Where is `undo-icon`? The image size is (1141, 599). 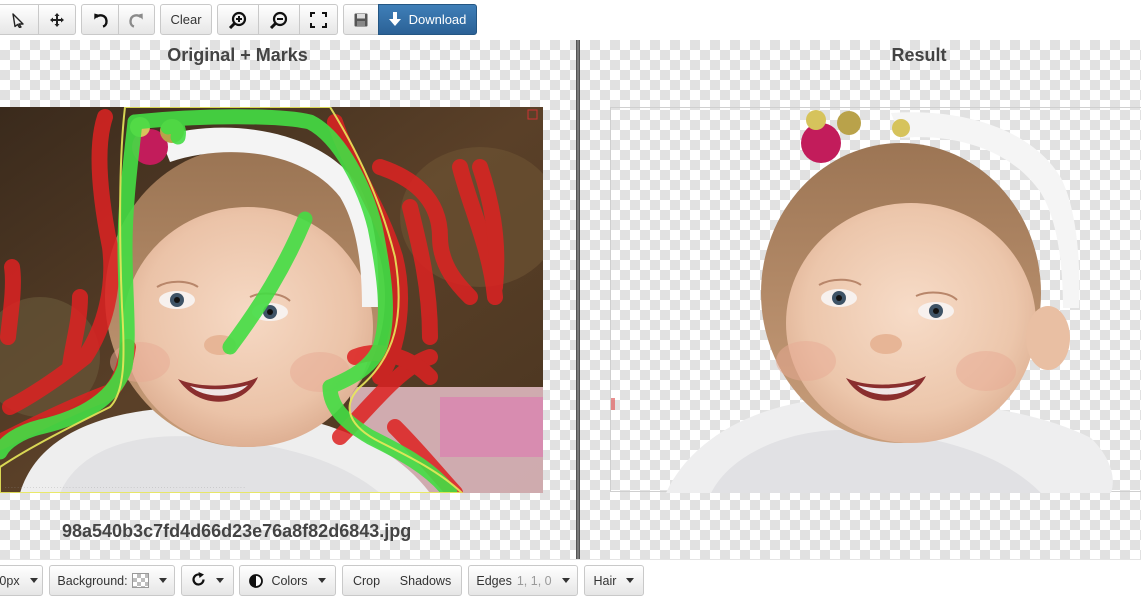 undo-icon is located at coordinates (100, 20).